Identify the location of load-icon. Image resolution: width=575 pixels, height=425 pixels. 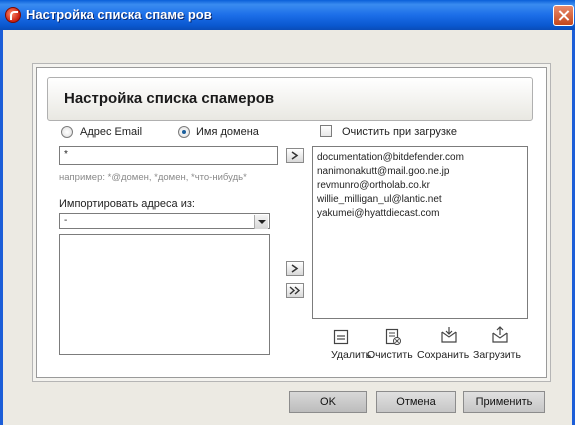
(500, 335).